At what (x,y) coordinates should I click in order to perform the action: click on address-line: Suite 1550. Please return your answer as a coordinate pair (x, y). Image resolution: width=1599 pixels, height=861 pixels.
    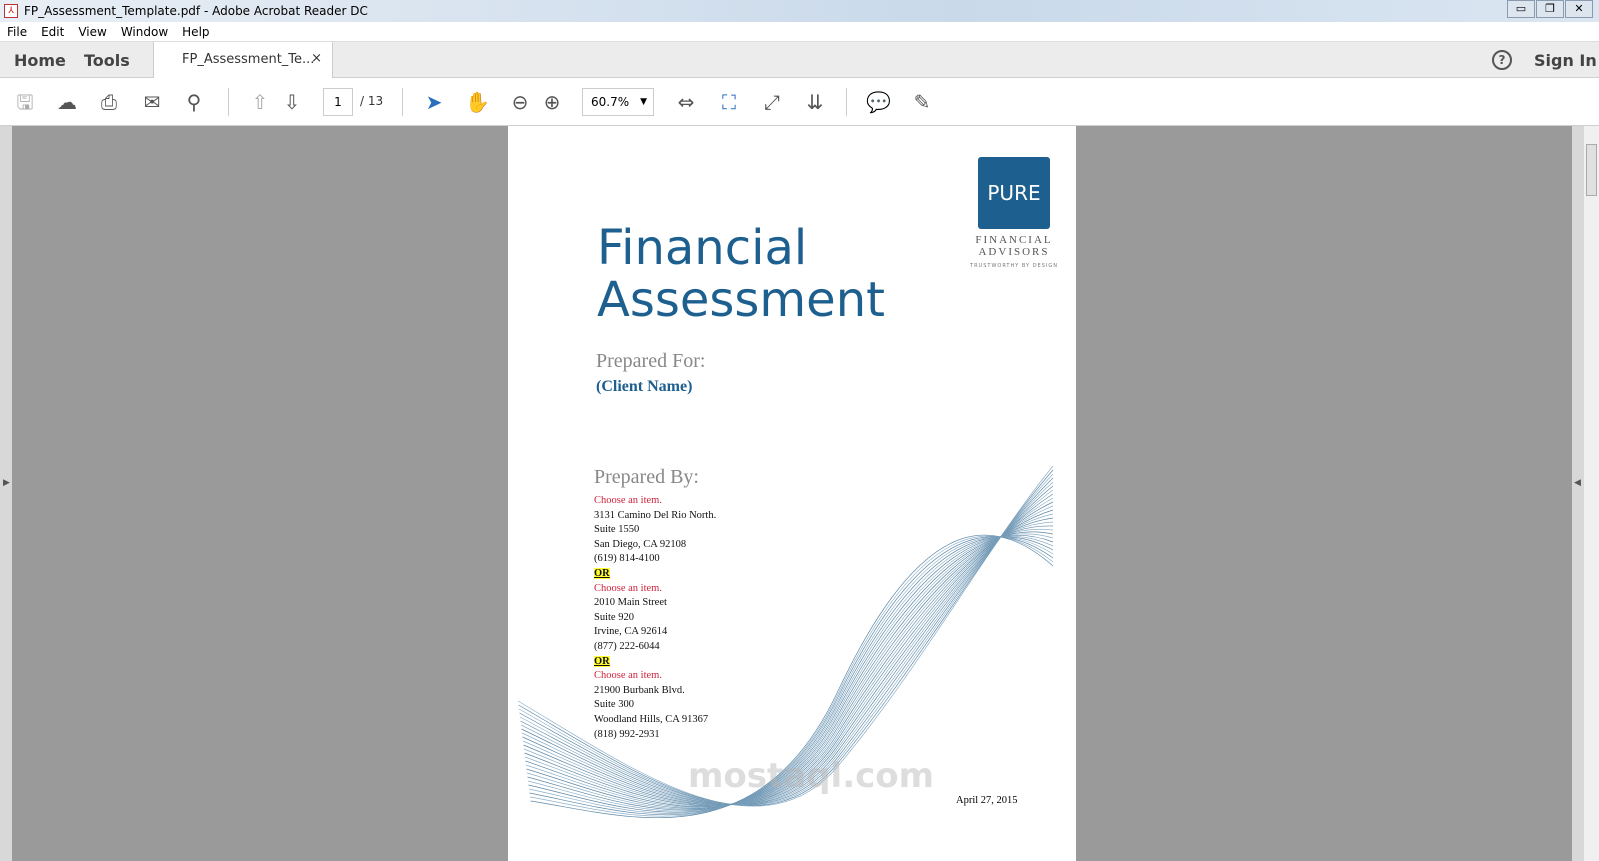
    Looking at the image, I should click on (617, 530).